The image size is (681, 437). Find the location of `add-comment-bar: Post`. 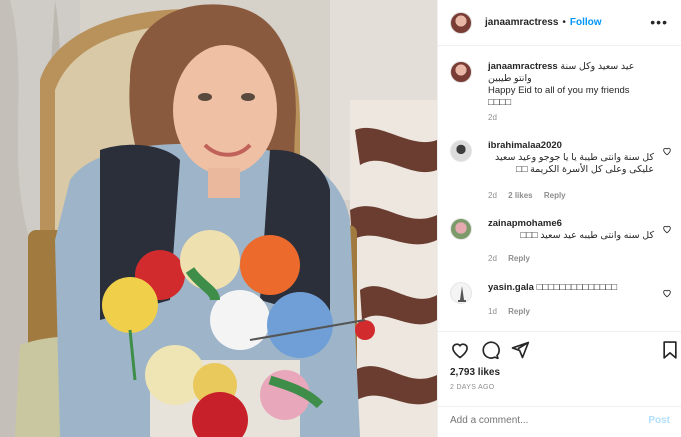

add-comment-bar: Post is located at coordinates (559, 421).